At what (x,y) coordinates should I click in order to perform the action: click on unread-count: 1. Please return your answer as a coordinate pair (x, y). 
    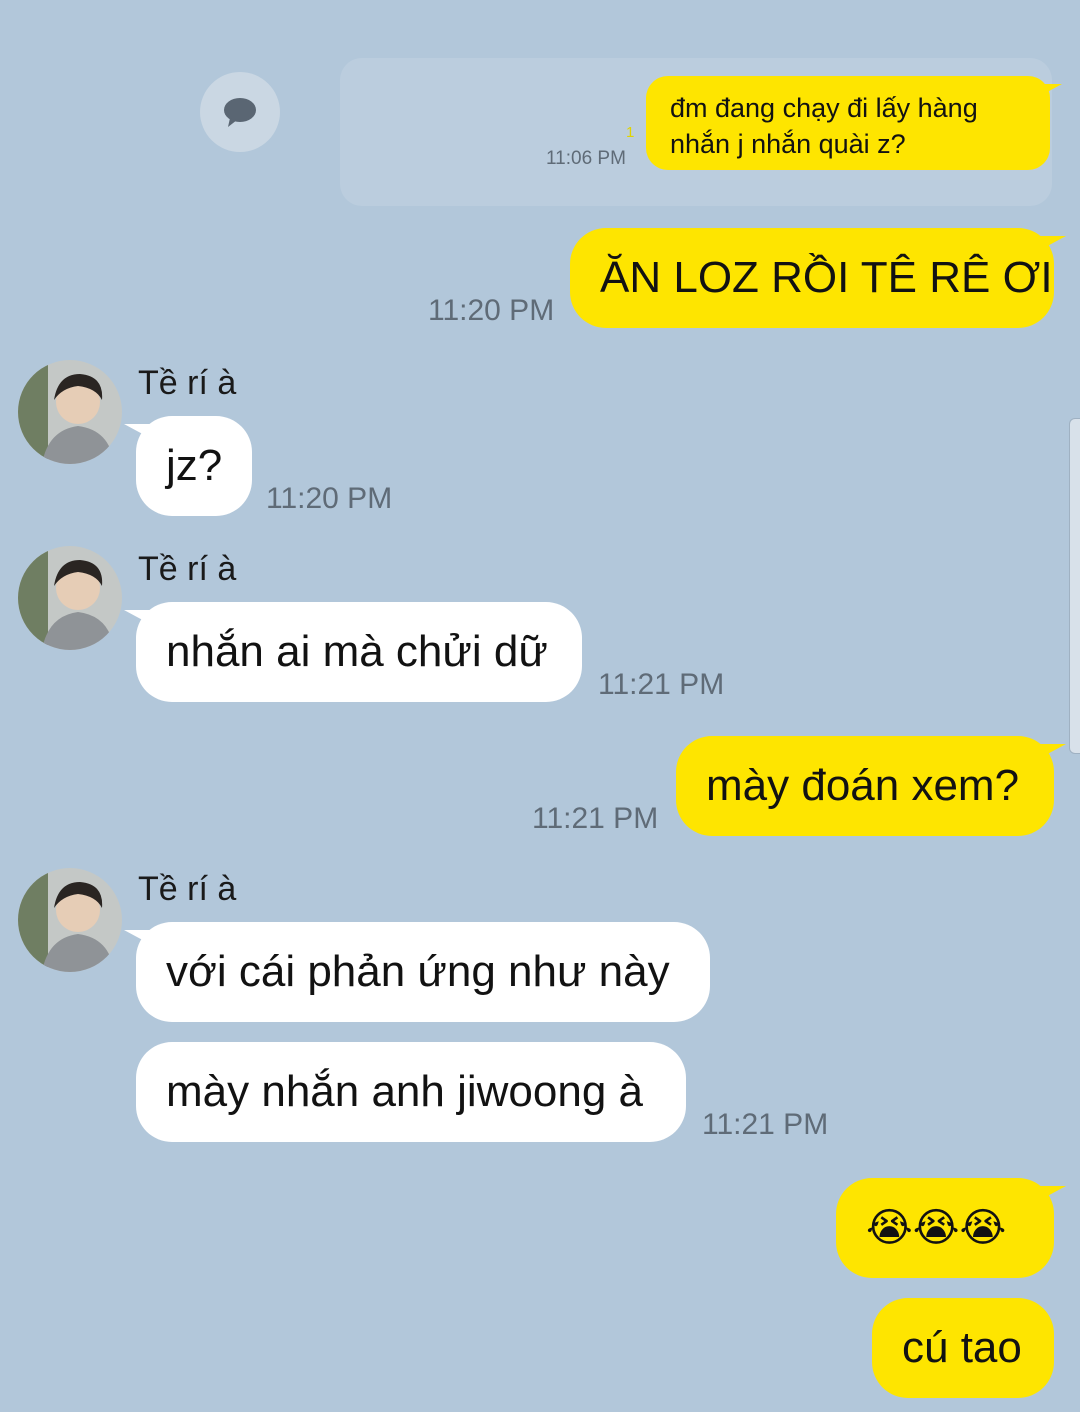
    Looking at the image, I should click on (630, 132).